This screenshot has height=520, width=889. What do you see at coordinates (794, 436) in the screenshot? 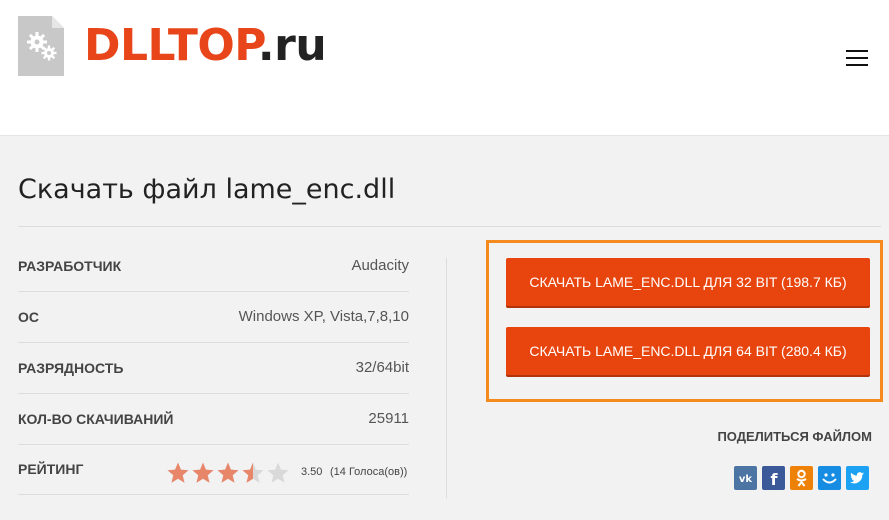
I see `share-label: ПОДЕЛИТЬСЯ ФАЙЛОМ` at bounding box center [794, 436].